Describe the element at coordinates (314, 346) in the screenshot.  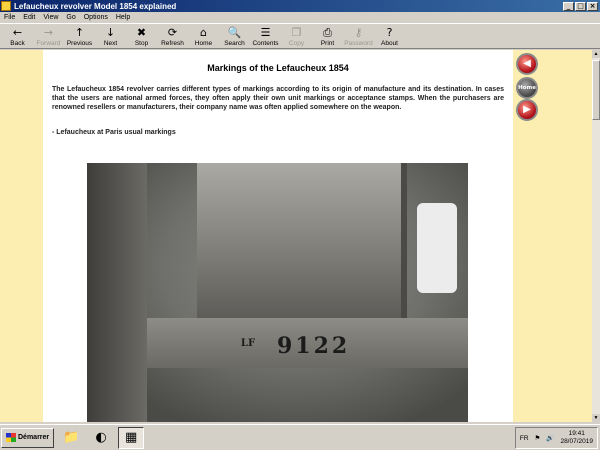
I see `serial-number: 9122` at that location.